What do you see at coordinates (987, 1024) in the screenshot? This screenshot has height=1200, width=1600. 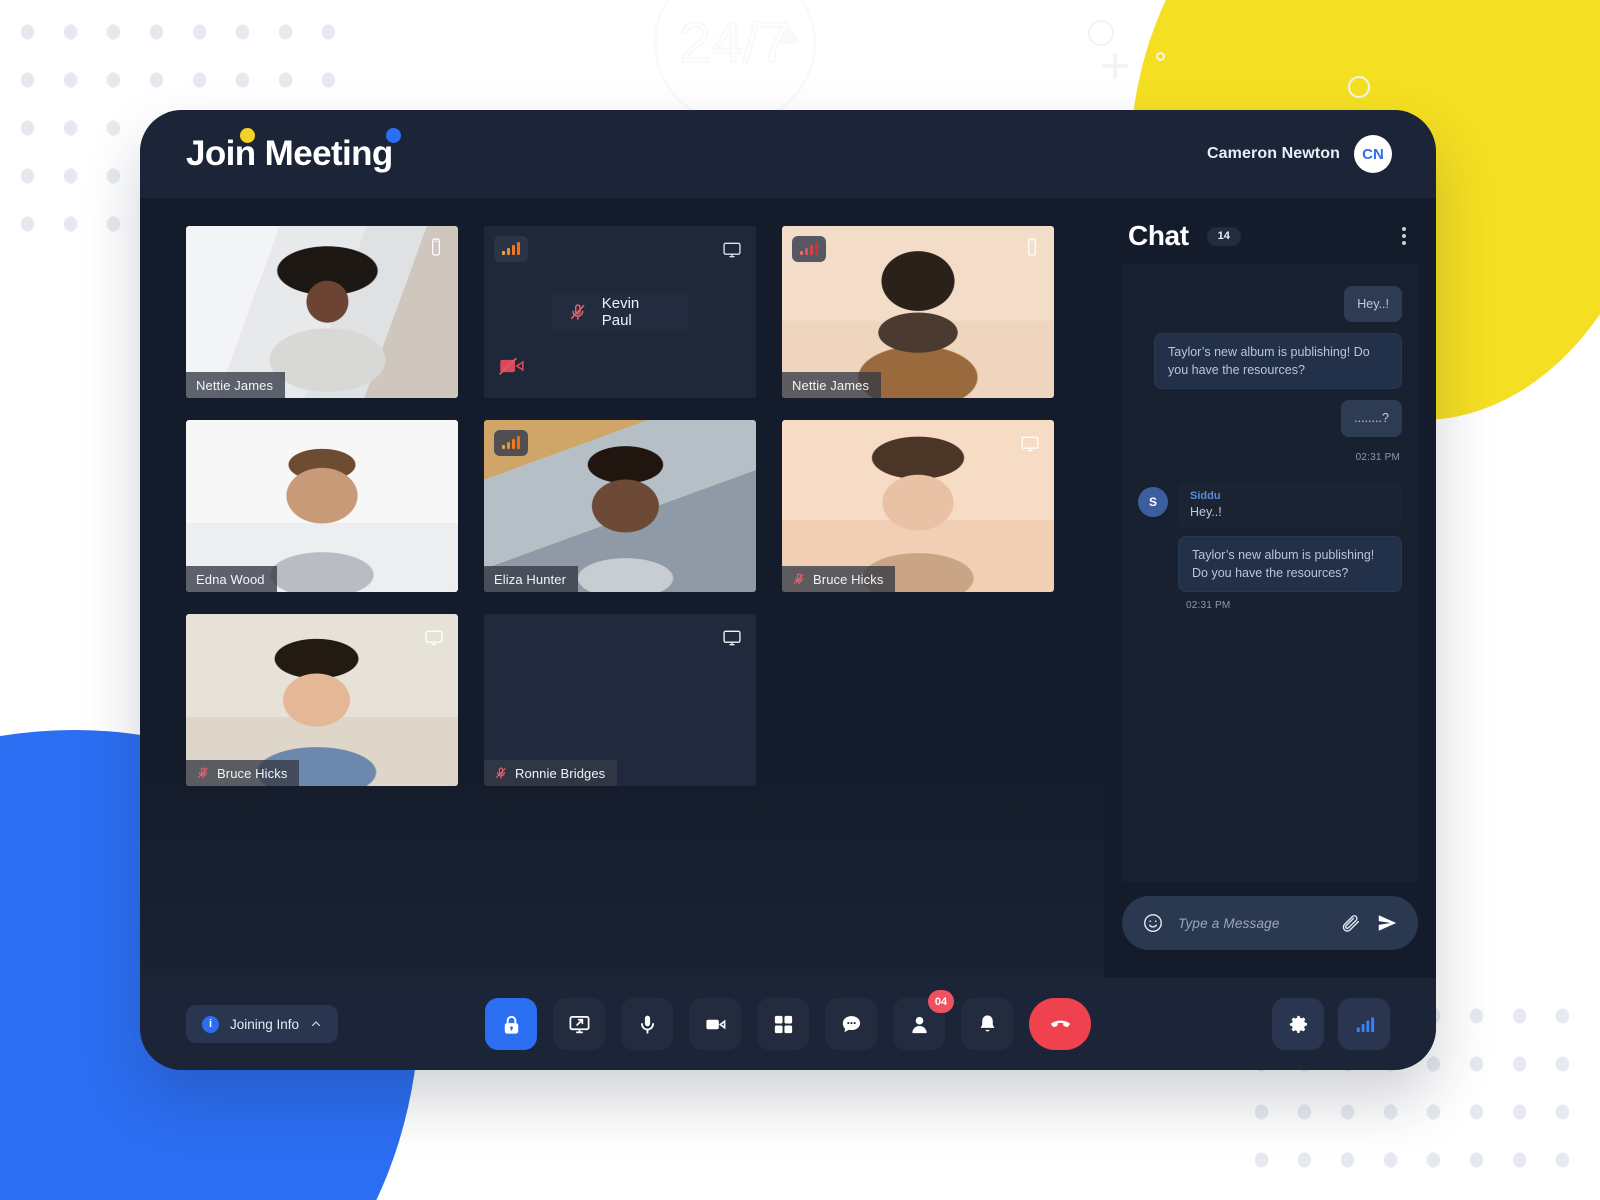 I see `notifications-button` at bounding box center [987, 1024].